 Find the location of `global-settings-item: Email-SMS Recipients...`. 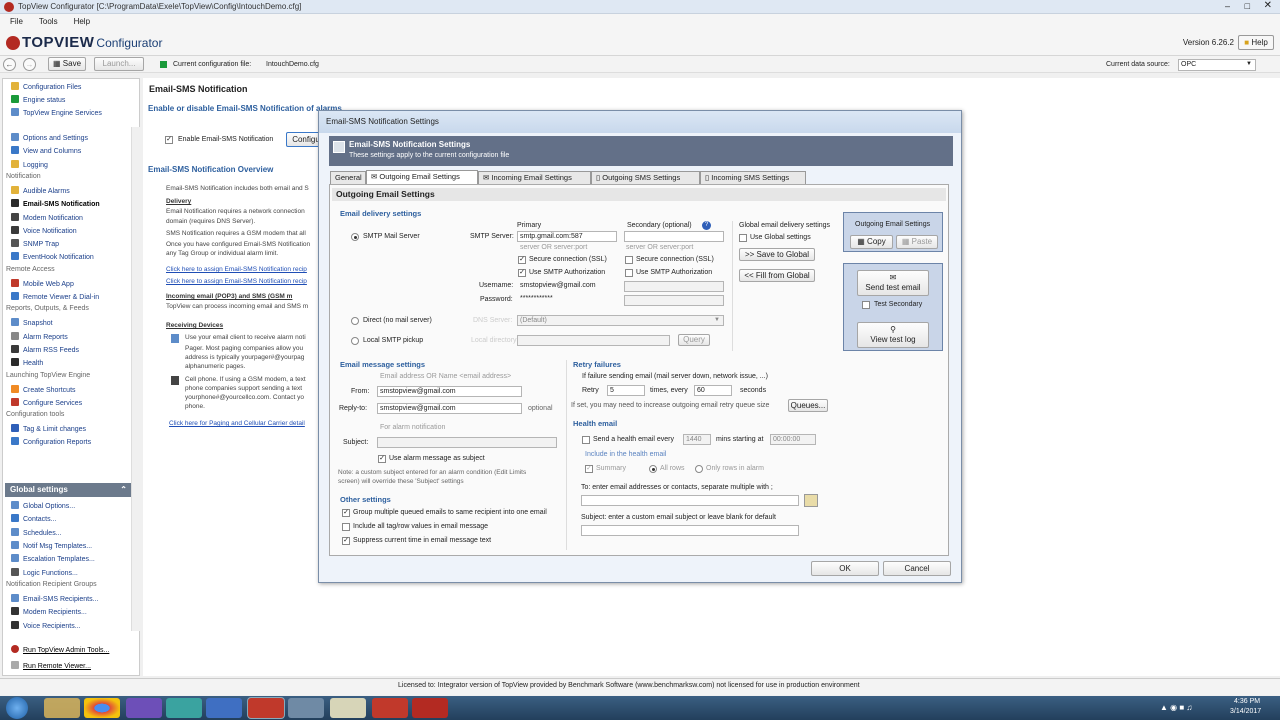

global-settings-item: Email-SMS Recipients... is located at coordinates (67, 600).